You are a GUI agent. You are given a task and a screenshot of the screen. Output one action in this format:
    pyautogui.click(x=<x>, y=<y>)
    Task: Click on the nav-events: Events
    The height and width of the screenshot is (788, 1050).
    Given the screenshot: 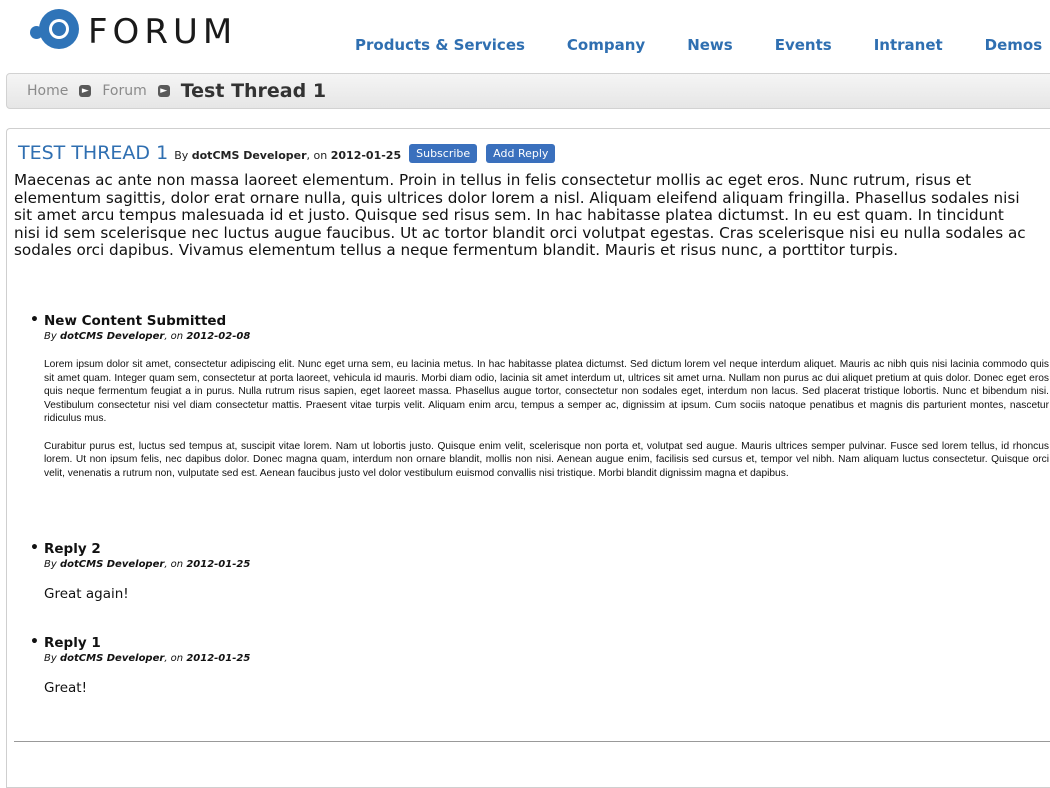 What is the action you would take?
    pyautogui.click(x=803, y=45)
    